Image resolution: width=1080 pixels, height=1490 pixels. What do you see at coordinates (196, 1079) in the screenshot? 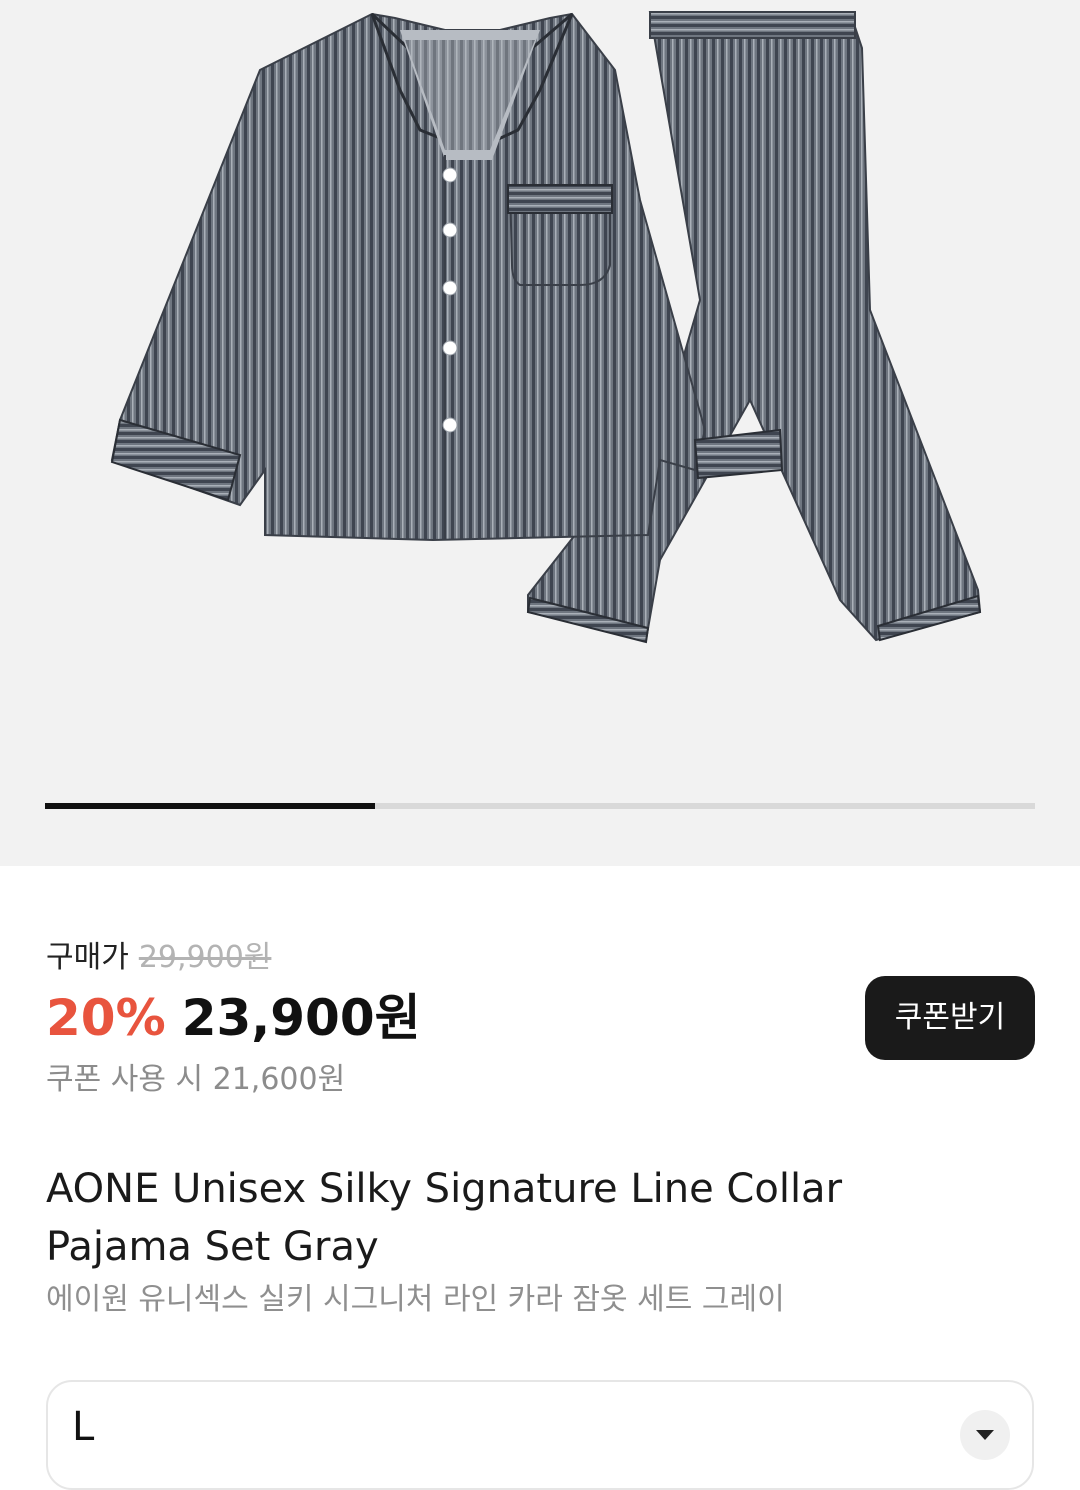
I see `coupon-price: 쿠폰 사용 시 21,600원` at bounding box center [196, 1079].